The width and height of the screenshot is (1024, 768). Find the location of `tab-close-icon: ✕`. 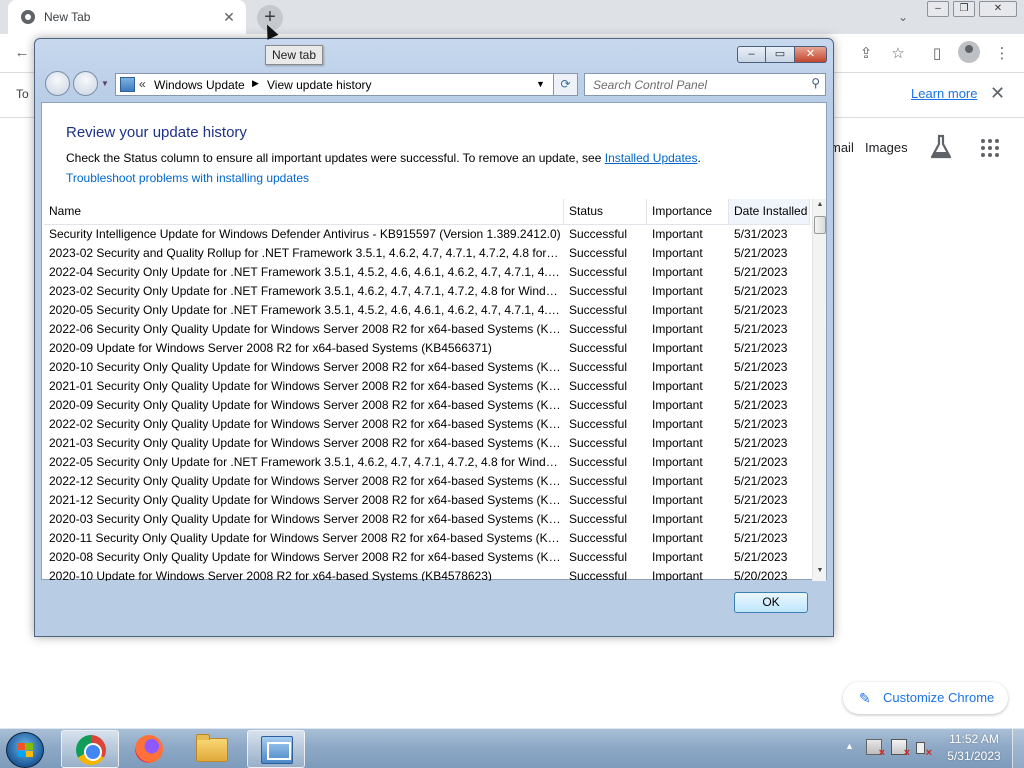

tab-close-icon: ✕ is located at coordinates (229, 17).